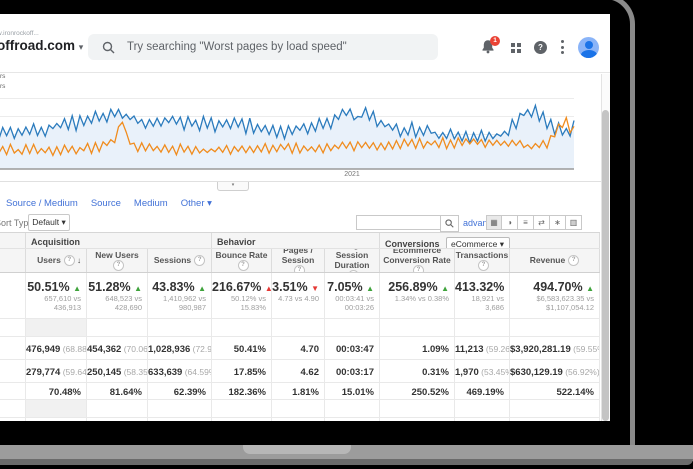 This screenshot has width=693, height=469. I want to click on dimension-link-medium: Medium, so click(151, 203).